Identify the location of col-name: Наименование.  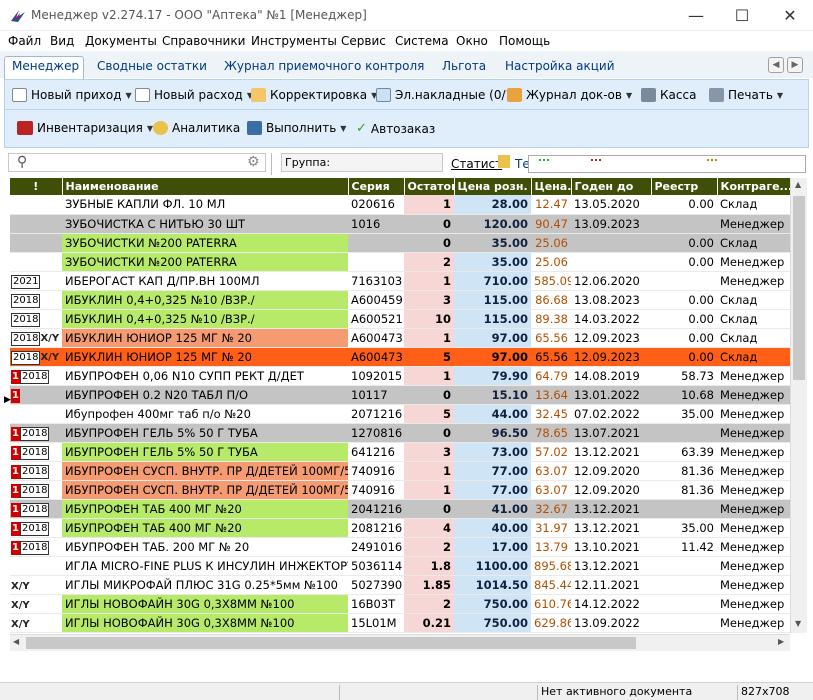
(205, 186).